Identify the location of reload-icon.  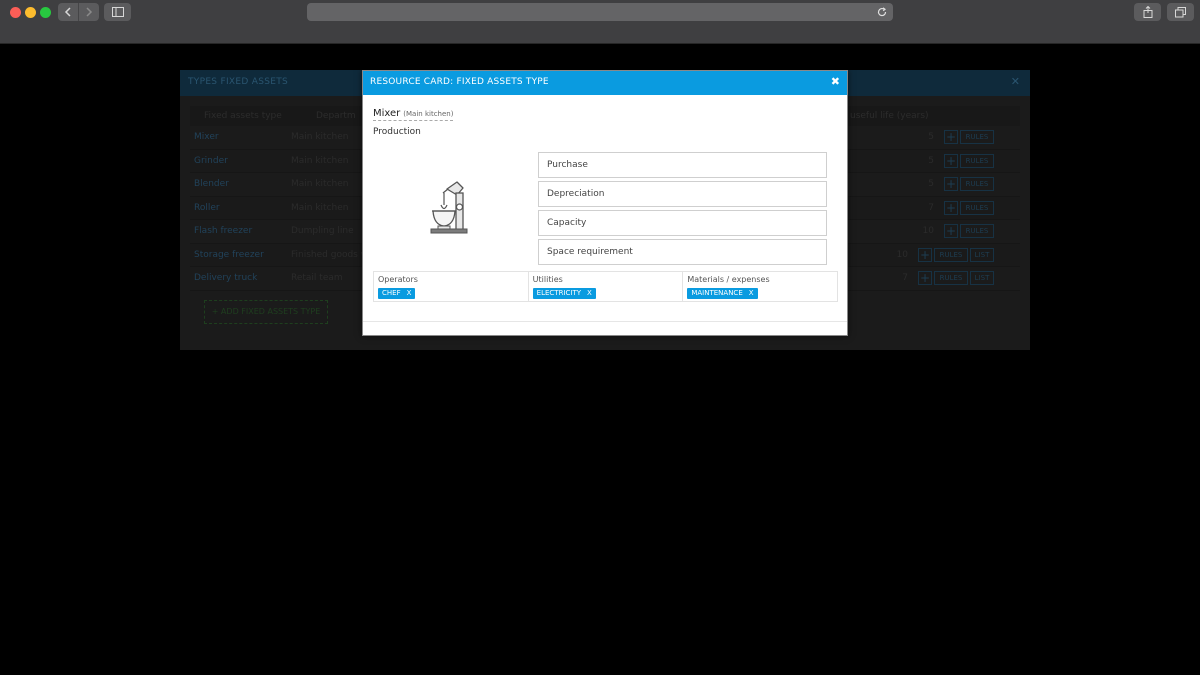
(882, 12).